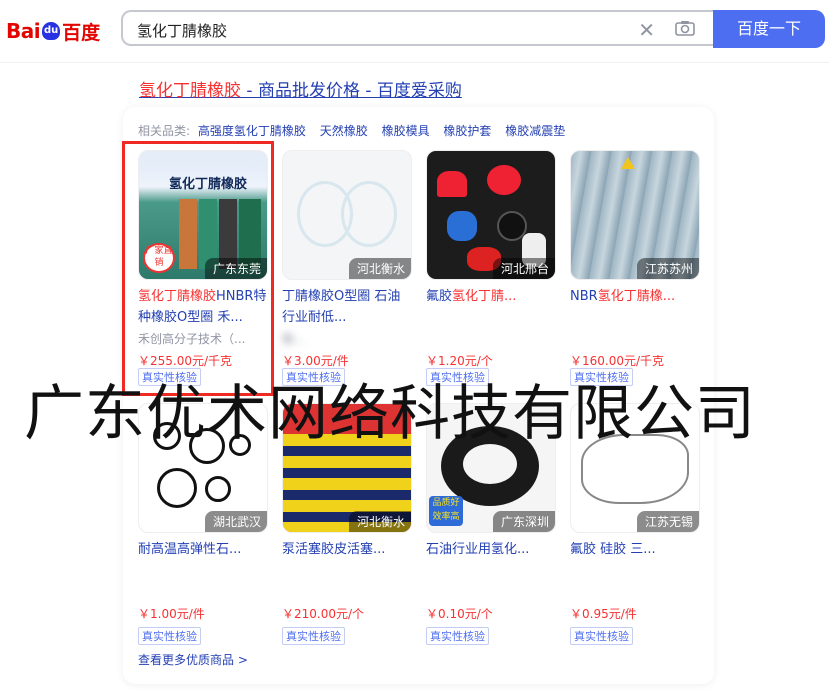 This screenshot has width=829, height=692. Describe the element at coordinates (323, 614) in the screenshot. I see `product-price: ￥210.00元/个` at that location.